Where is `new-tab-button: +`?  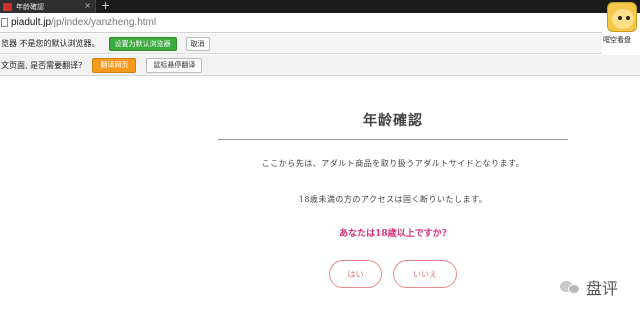
new-tab-button: + is located at coordinates (105, 6).